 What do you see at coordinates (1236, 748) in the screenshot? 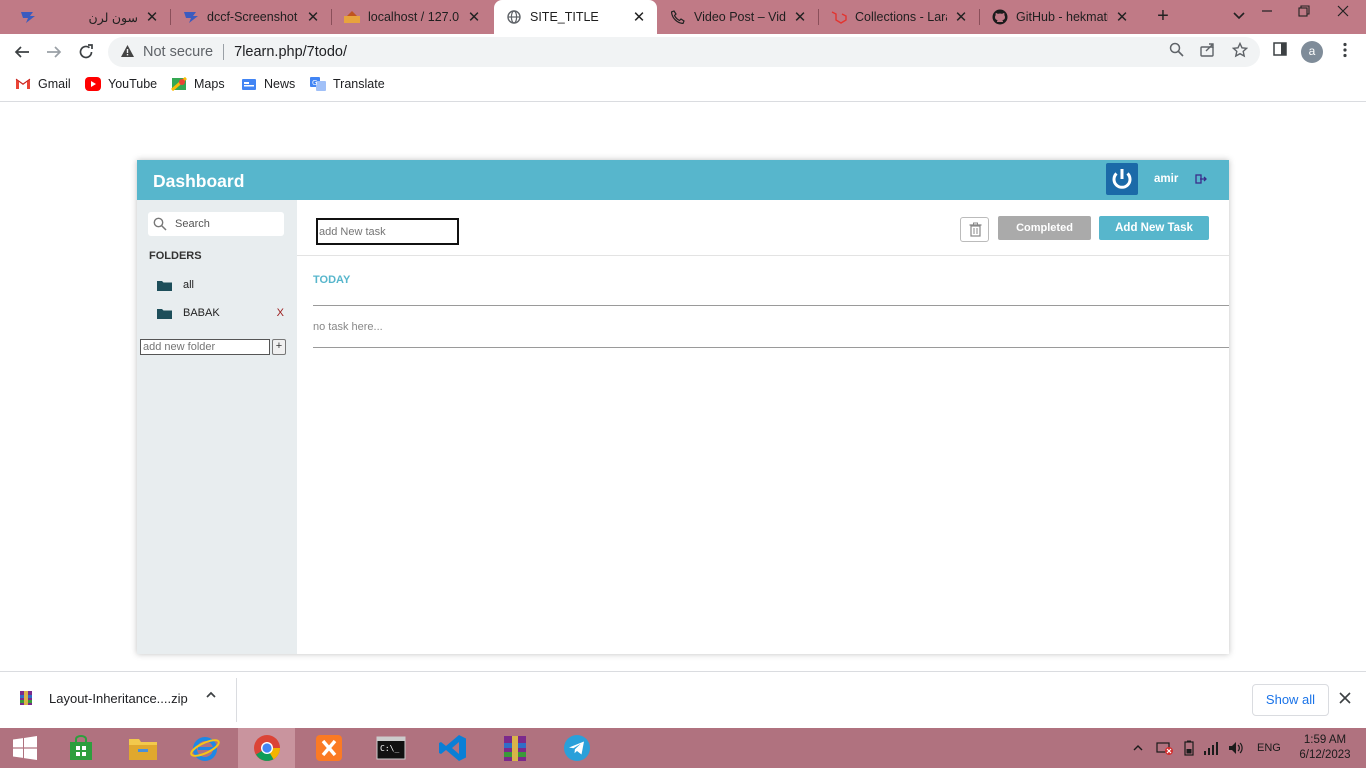
I see `volume-icon` at bounding box center [1236, 748].